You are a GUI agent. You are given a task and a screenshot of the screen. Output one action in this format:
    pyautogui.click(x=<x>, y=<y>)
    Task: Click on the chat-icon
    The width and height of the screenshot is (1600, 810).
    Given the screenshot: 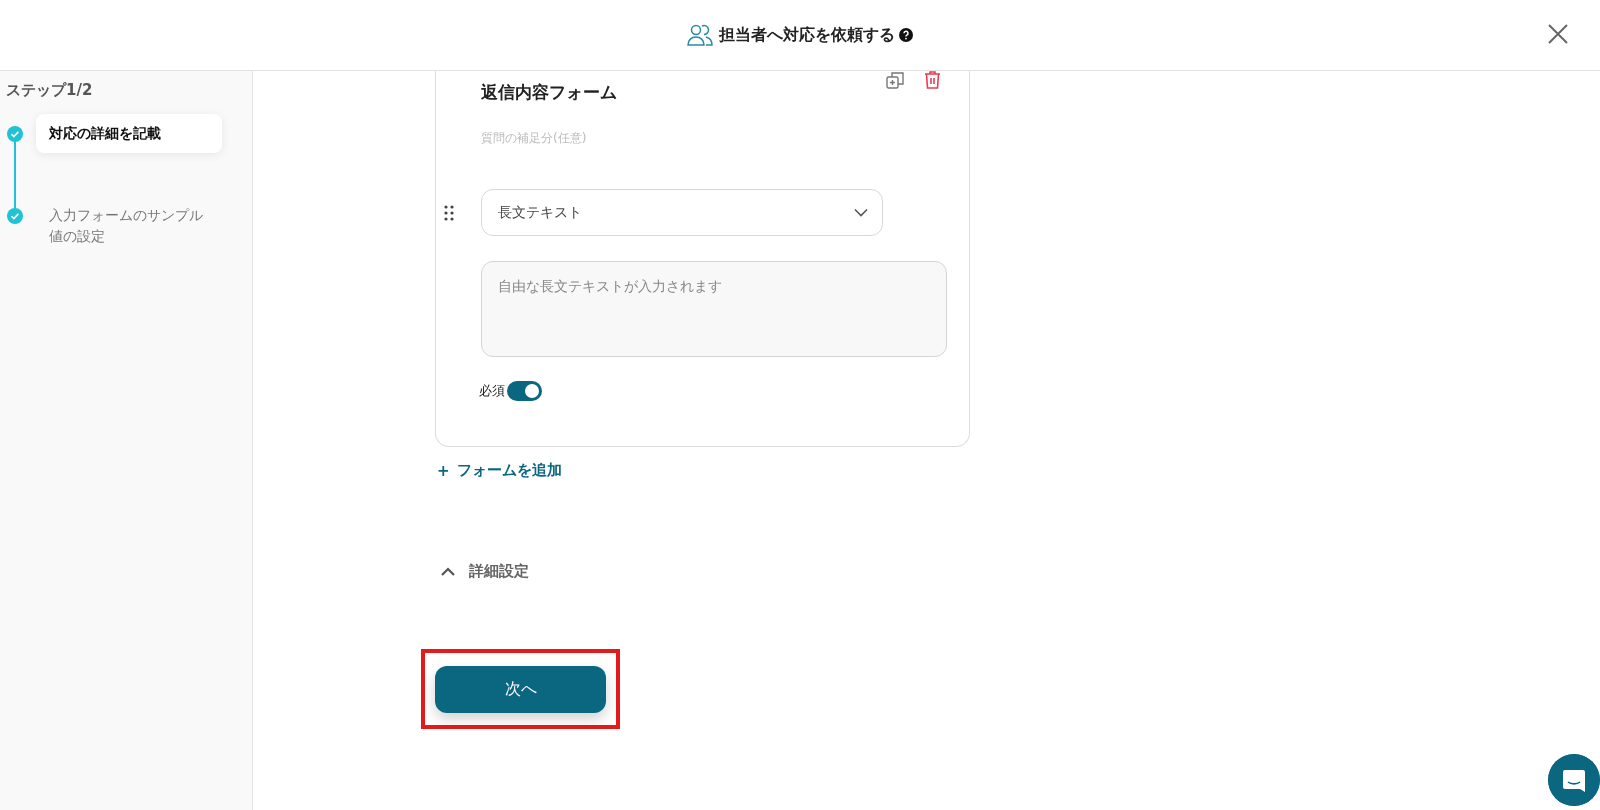 What is the action you would take?
    pyautogui.click(x=1574, y=780)
    